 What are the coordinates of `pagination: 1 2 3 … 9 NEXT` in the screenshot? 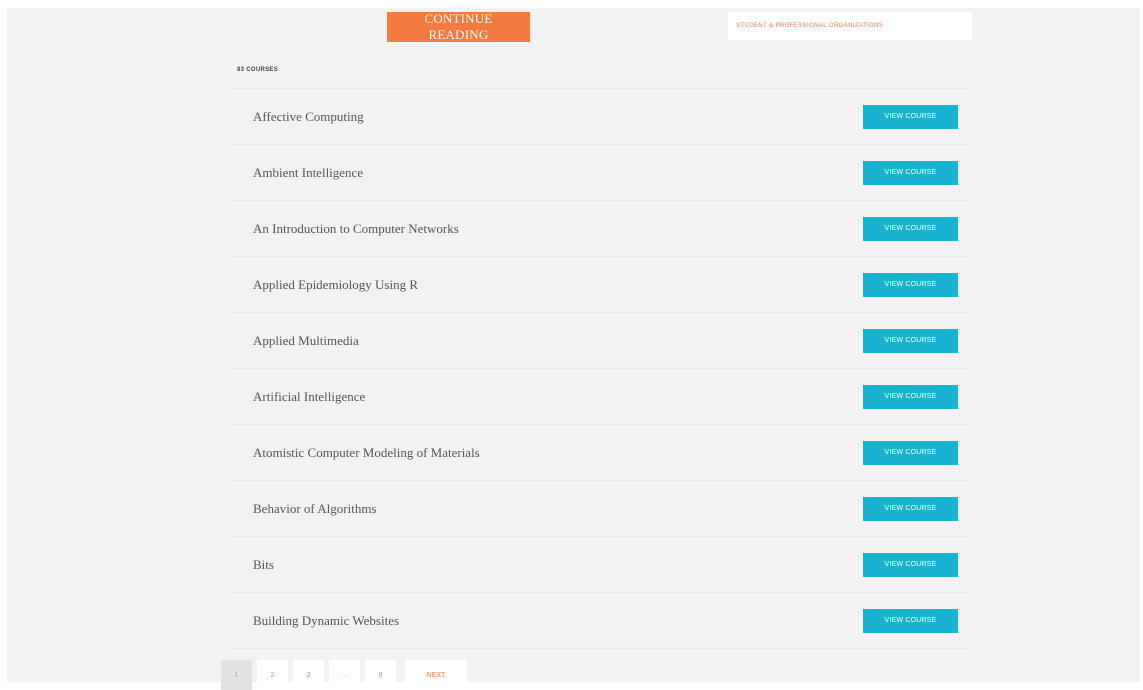 It's located at (344, 675).